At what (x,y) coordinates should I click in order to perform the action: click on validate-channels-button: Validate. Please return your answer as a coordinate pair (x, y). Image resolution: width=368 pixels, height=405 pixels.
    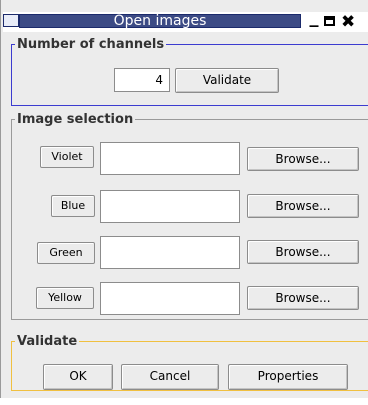
    Looking at the image, I should click on (227, 80).